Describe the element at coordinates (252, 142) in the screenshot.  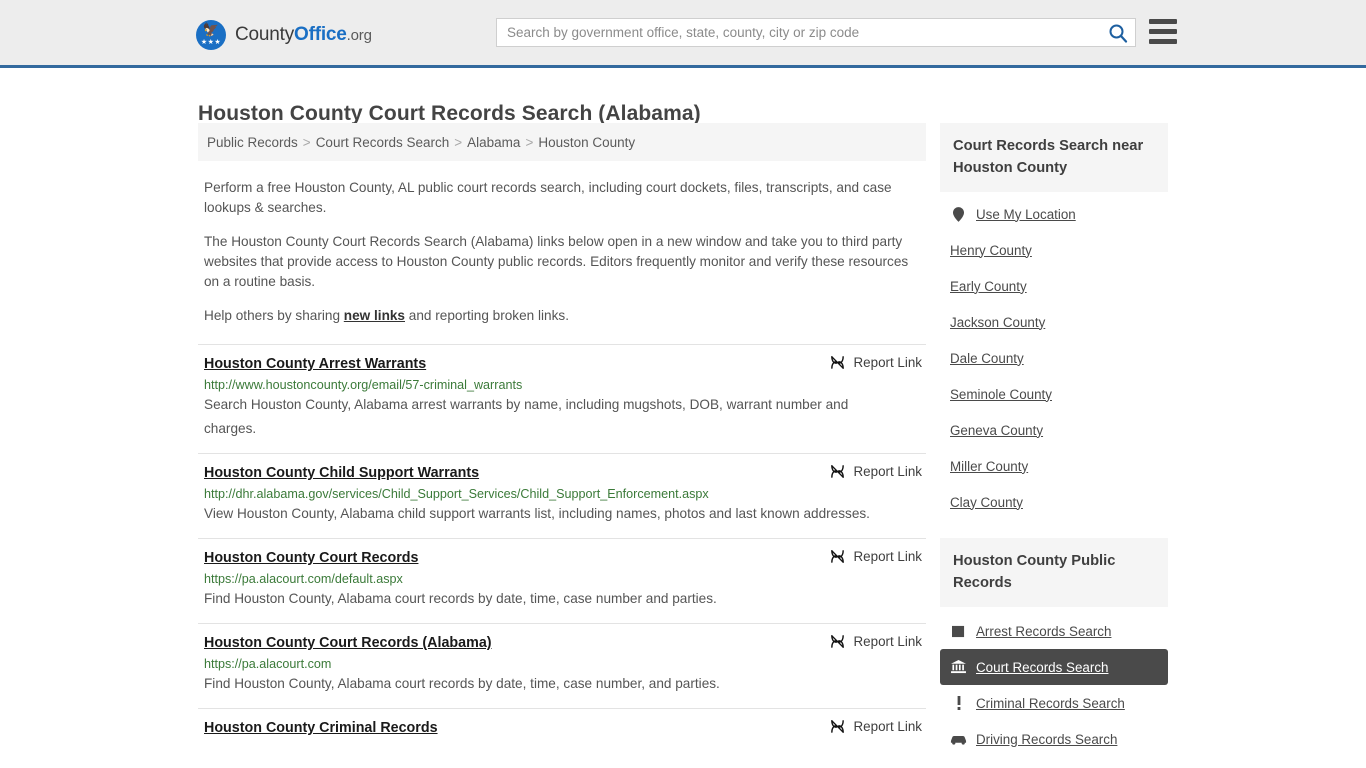
I see `breadcrumb-item-public-records: Public Records` at that location.